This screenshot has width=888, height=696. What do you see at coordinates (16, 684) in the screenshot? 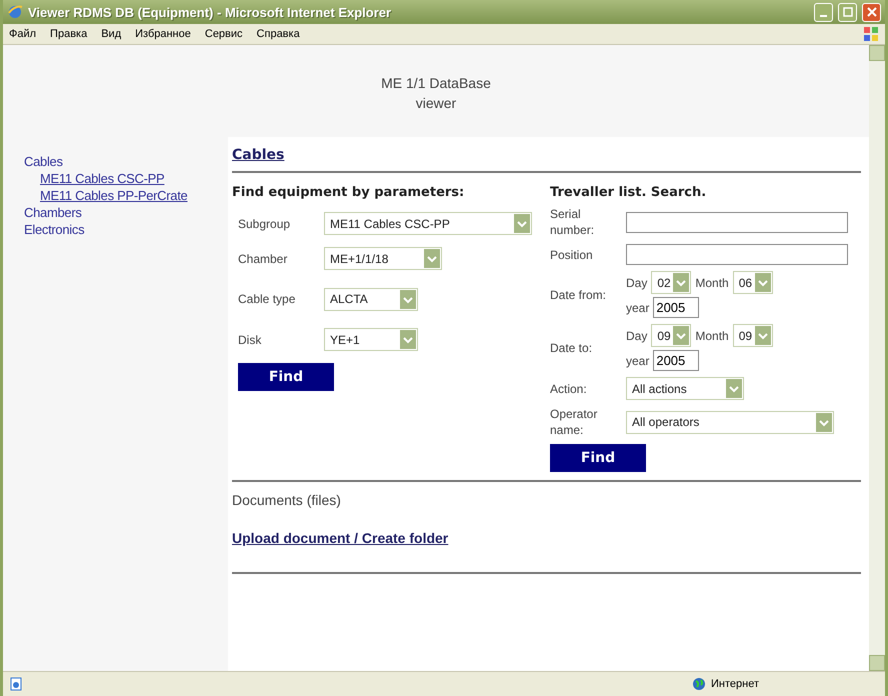
I see `page-icon` at bounding box center [16, 684].